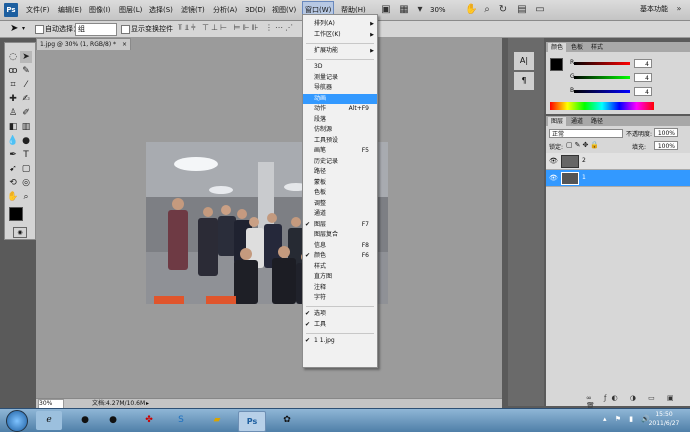  Describe the element at coordinates (583, 145) in the screenshot. I see `lock-icons: ▢✎✥🔒` at that location.